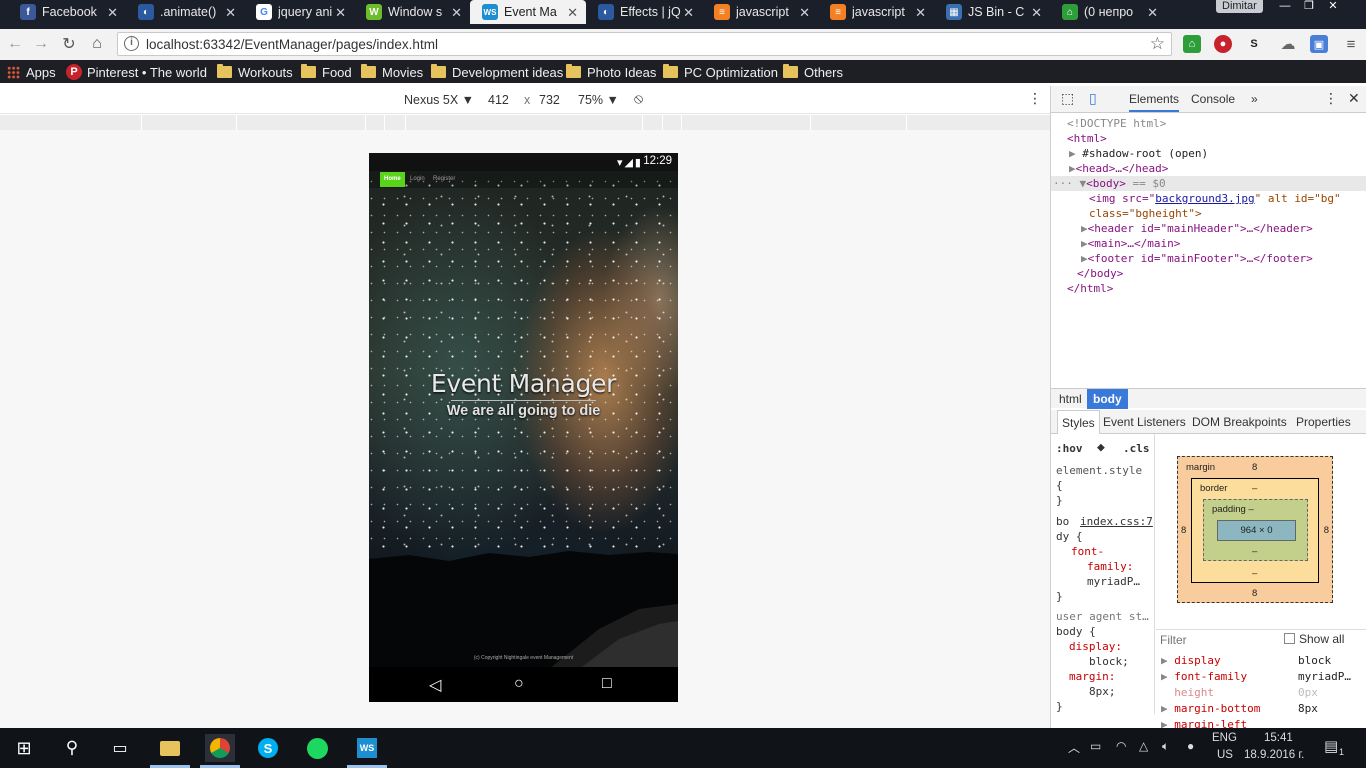 This screenshot has height=768, width=1366. I want to click on subtab-properties: Properties, so click(1323, 422).